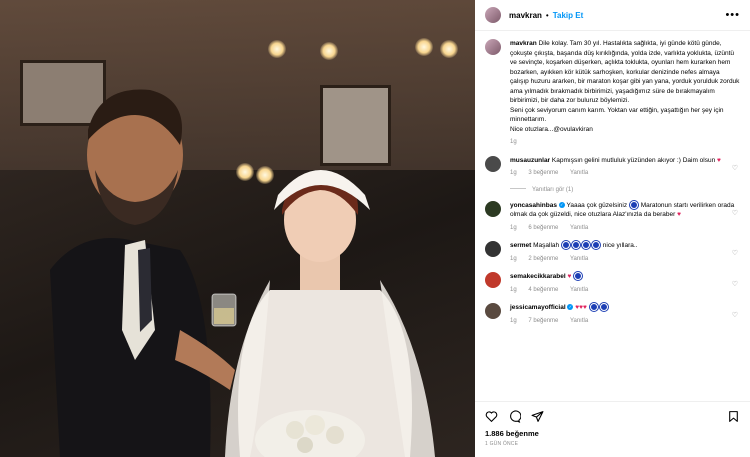  Describe the element at coordinates (525, 15) in the screenshot. I see `username-link: mavkran` at that location.